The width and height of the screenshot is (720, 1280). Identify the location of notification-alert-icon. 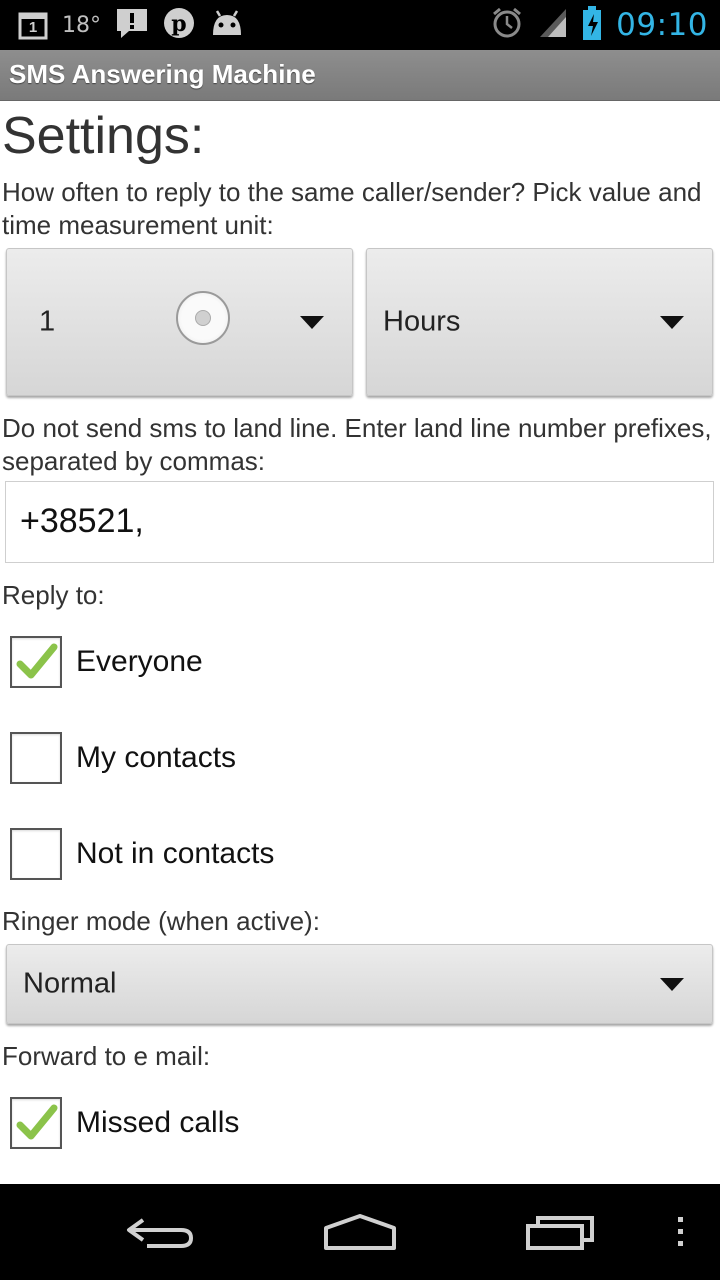
(132, 25).